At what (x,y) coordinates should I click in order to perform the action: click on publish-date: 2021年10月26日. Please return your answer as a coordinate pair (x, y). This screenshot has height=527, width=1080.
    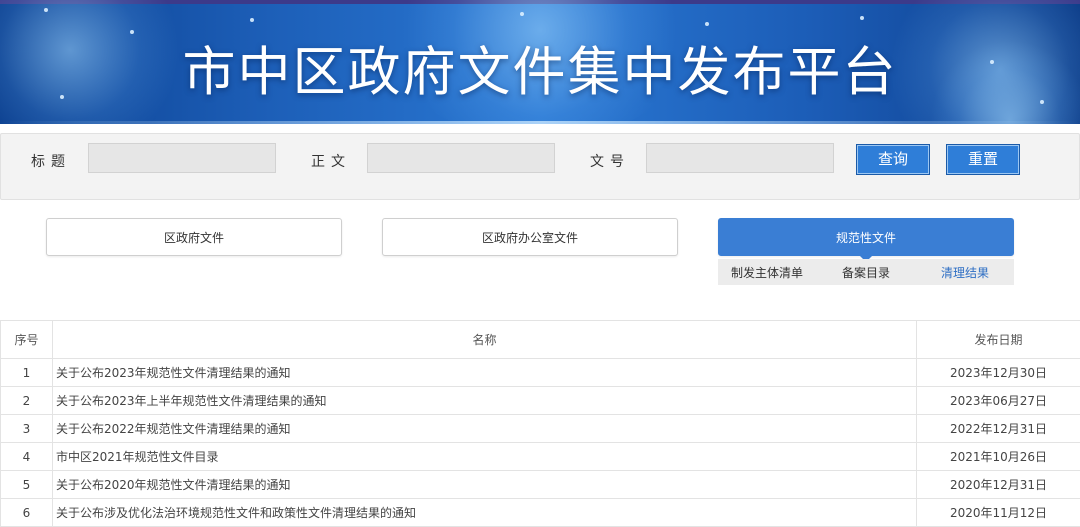
    Looking at the image, I should click on (998, 457).